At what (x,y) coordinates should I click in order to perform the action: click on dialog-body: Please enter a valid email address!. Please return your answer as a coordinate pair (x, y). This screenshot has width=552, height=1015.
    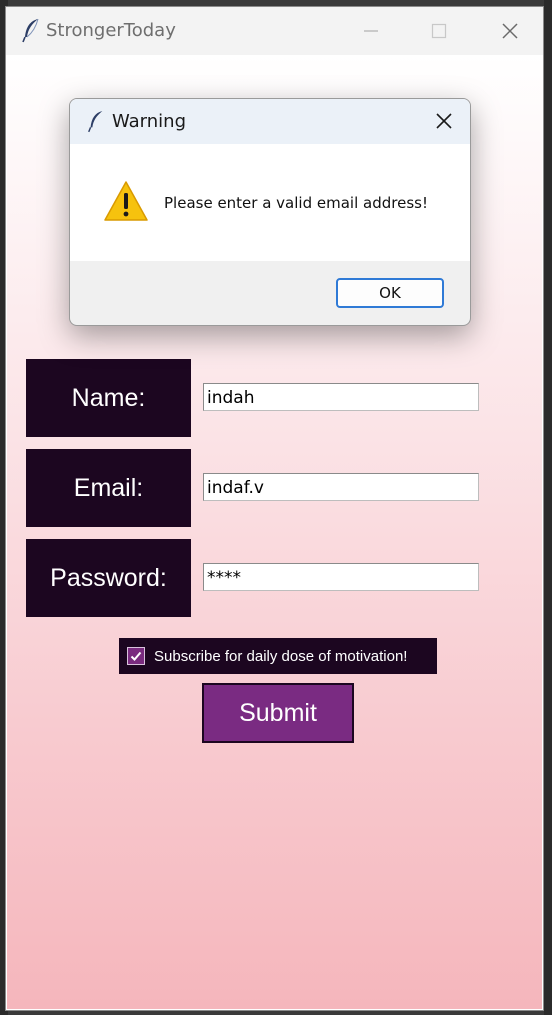
    Looking at the image, I should click on (270, 202).